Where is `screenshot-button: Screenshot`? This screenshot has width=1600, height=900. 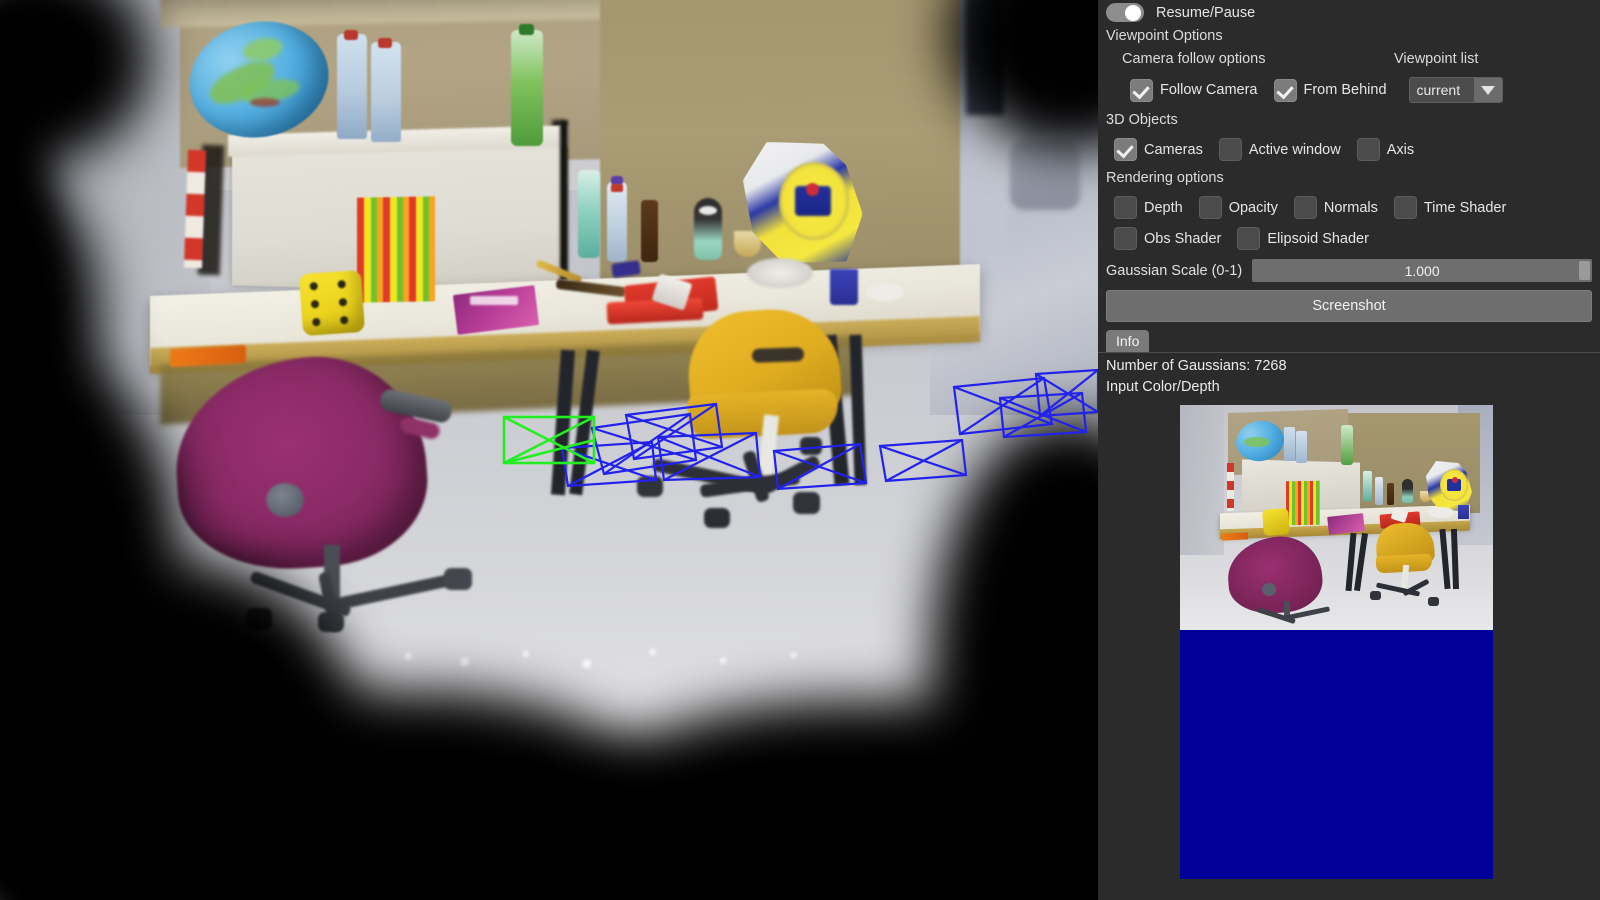 screenshot-button: Screenshot is located at coordinates (1349, 306).